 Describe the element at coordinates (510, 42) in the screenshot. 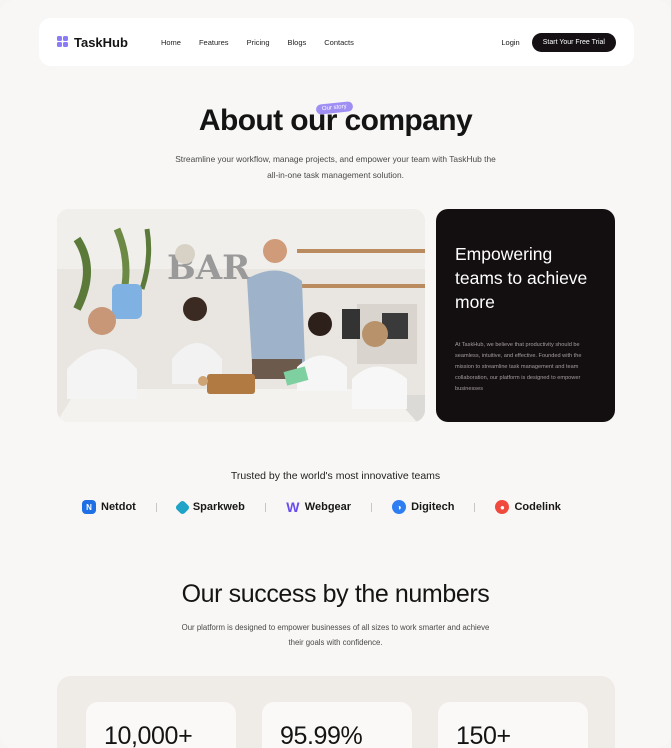

I see `login-link: Login` at that location.